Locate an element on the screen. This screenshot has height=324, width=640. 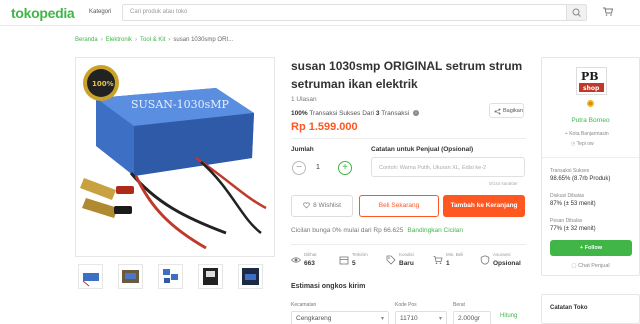
quality-badge: 100% is located at coordinates (103, 84).